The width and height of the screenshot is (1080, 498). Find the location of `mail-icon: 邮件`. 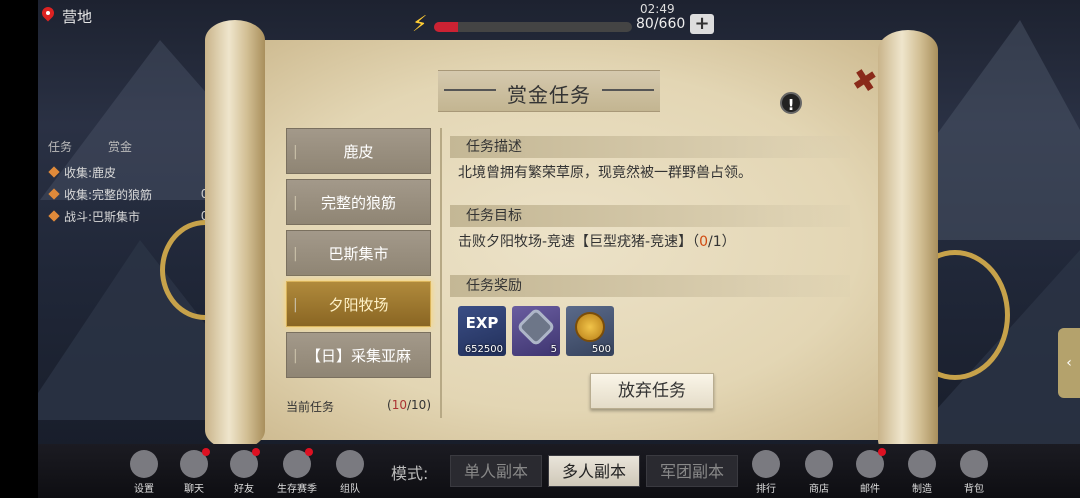

mail-icon: 邮件 is located at coordinates (870, 471).